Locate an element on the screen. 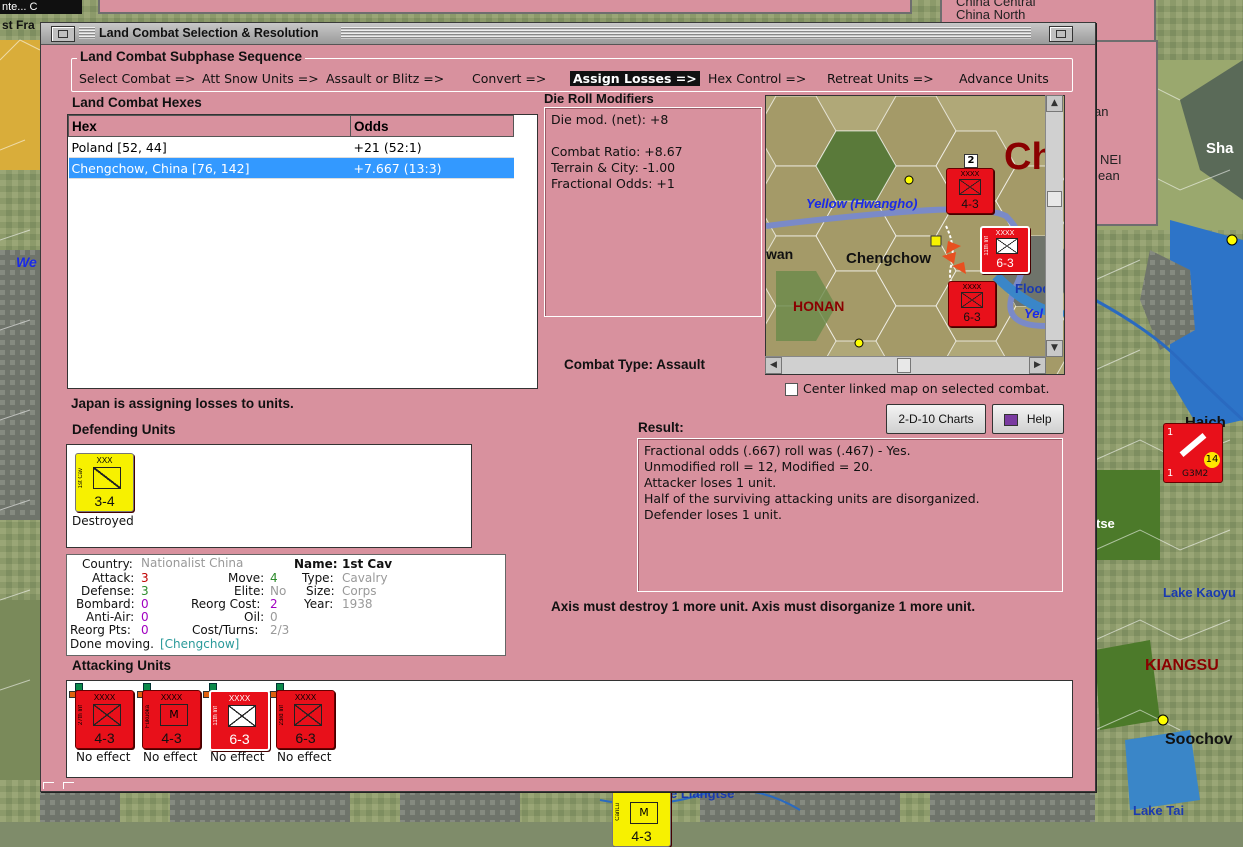 The height and width of the screenshot is (847, 1243). die-mod-net: Die mod. (net): +8 is located at coordinates (610, 119).